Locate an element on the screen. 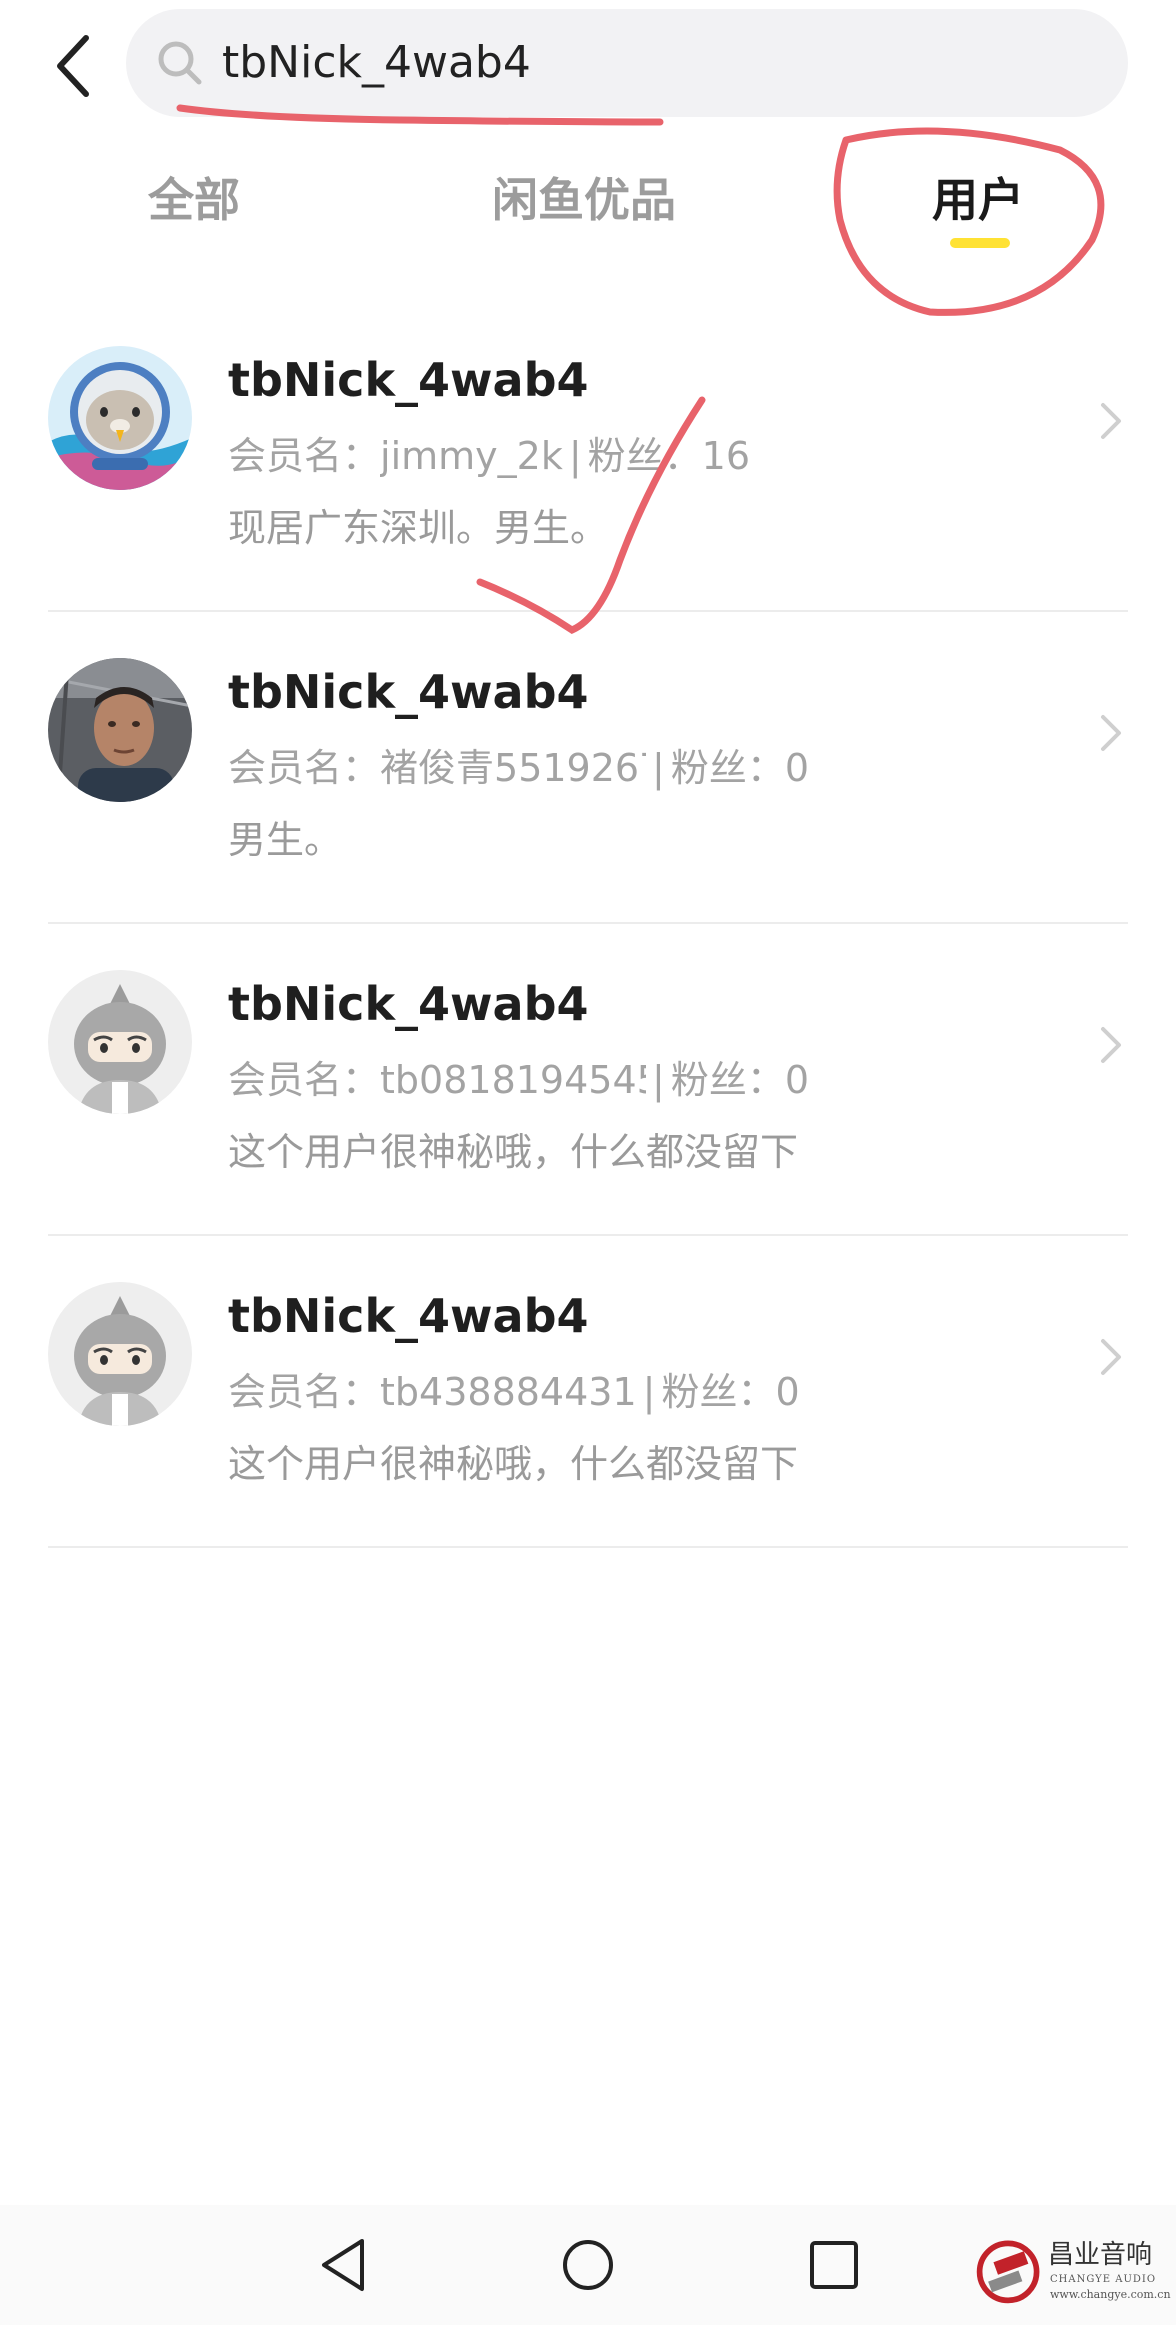  watermark-logo: 昌业音响 CHANGYE AUDIO www.changye.com.cn is located at coordinates (1072, 2273).